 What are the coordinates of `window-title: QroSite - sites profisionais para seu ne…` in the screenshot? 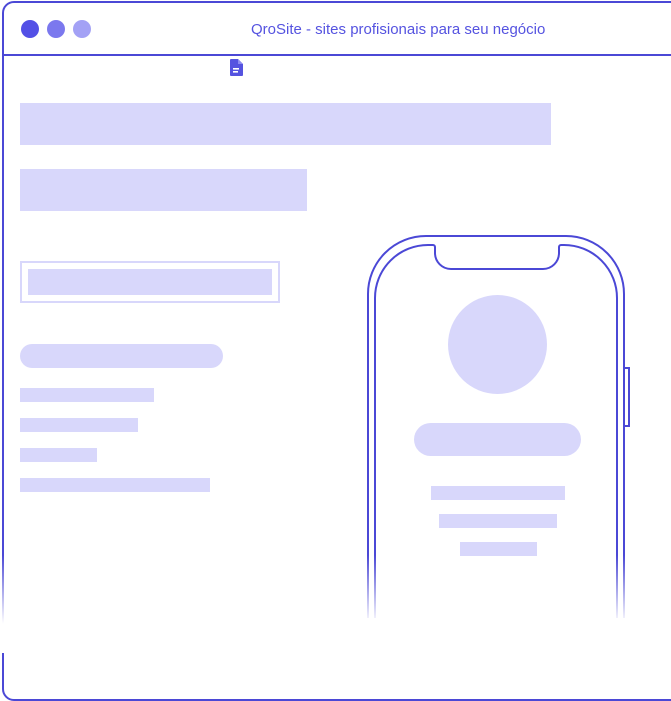 It's located at (398, 29).